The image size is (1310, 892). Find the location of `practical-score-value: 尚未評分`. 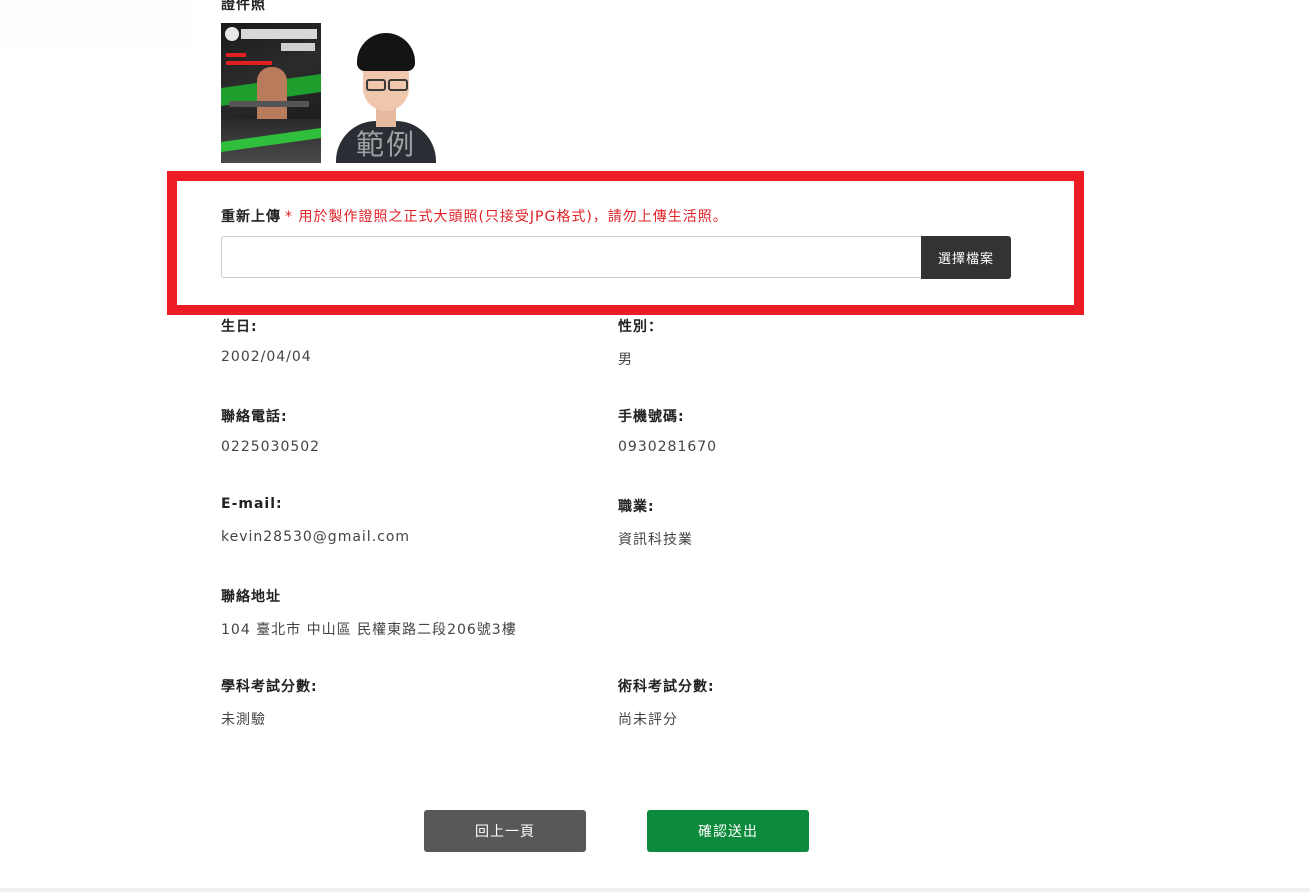

practical-score-value: 尚未評分 is located at coordinates (648, 720).